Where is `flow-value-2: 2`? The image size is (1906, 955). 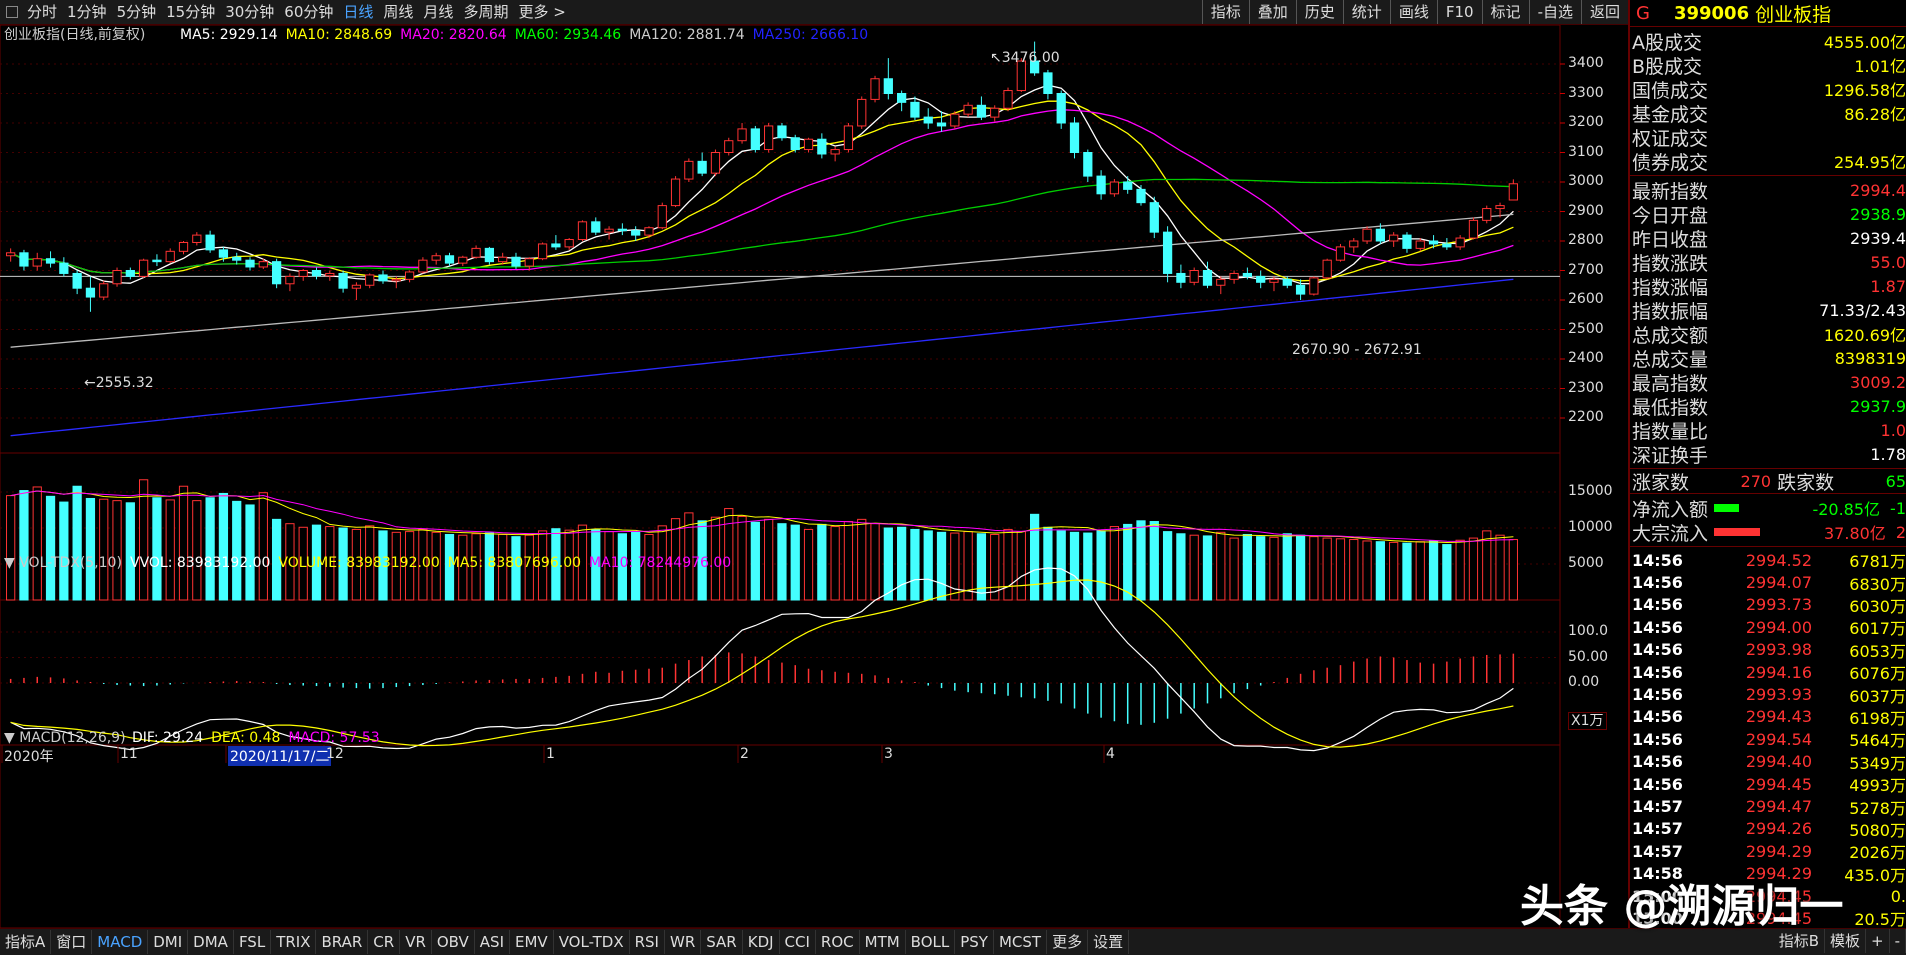
flow-value-2: 2 is located at coordinates (1900, 532).